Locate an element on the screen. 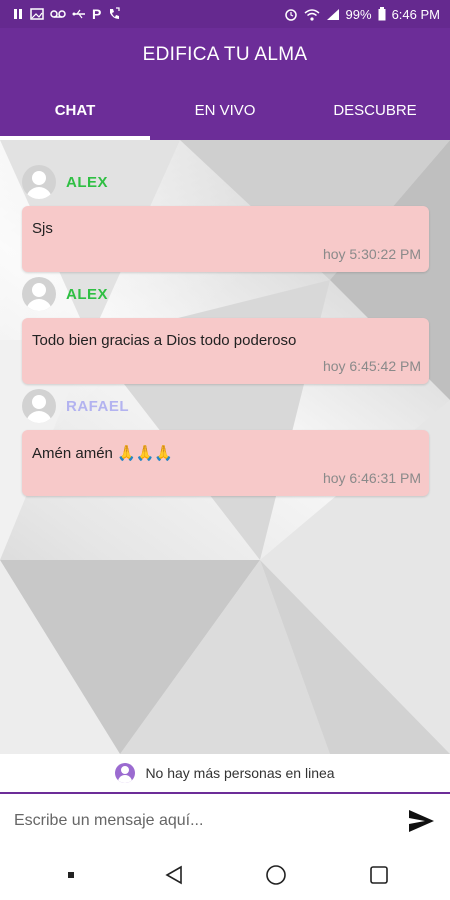 This screenshot has height=900, width=450. message-text: Sjs is located at coordinates (42, 228).